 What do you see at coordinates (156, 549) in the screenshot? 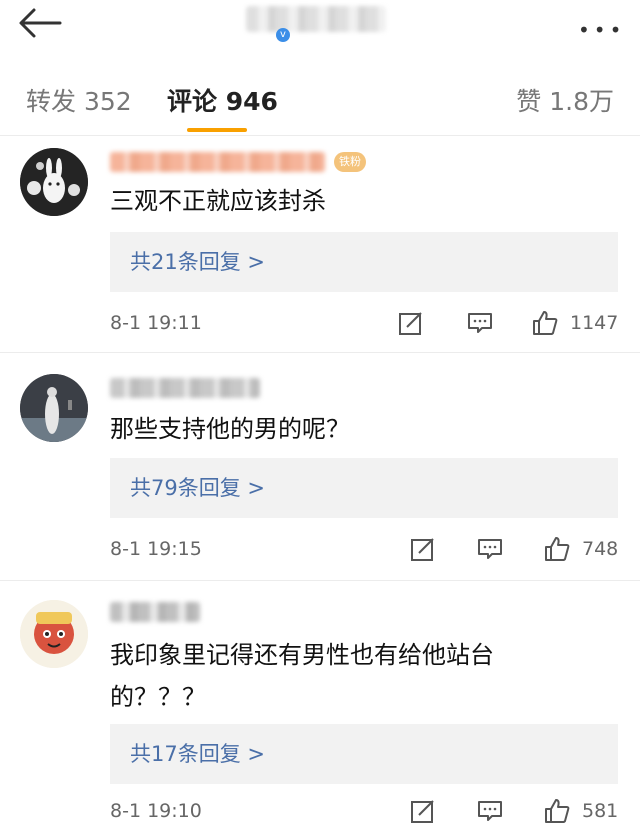
I see `comment-time: 8-1 19:15` at bounding box center [156, 549].